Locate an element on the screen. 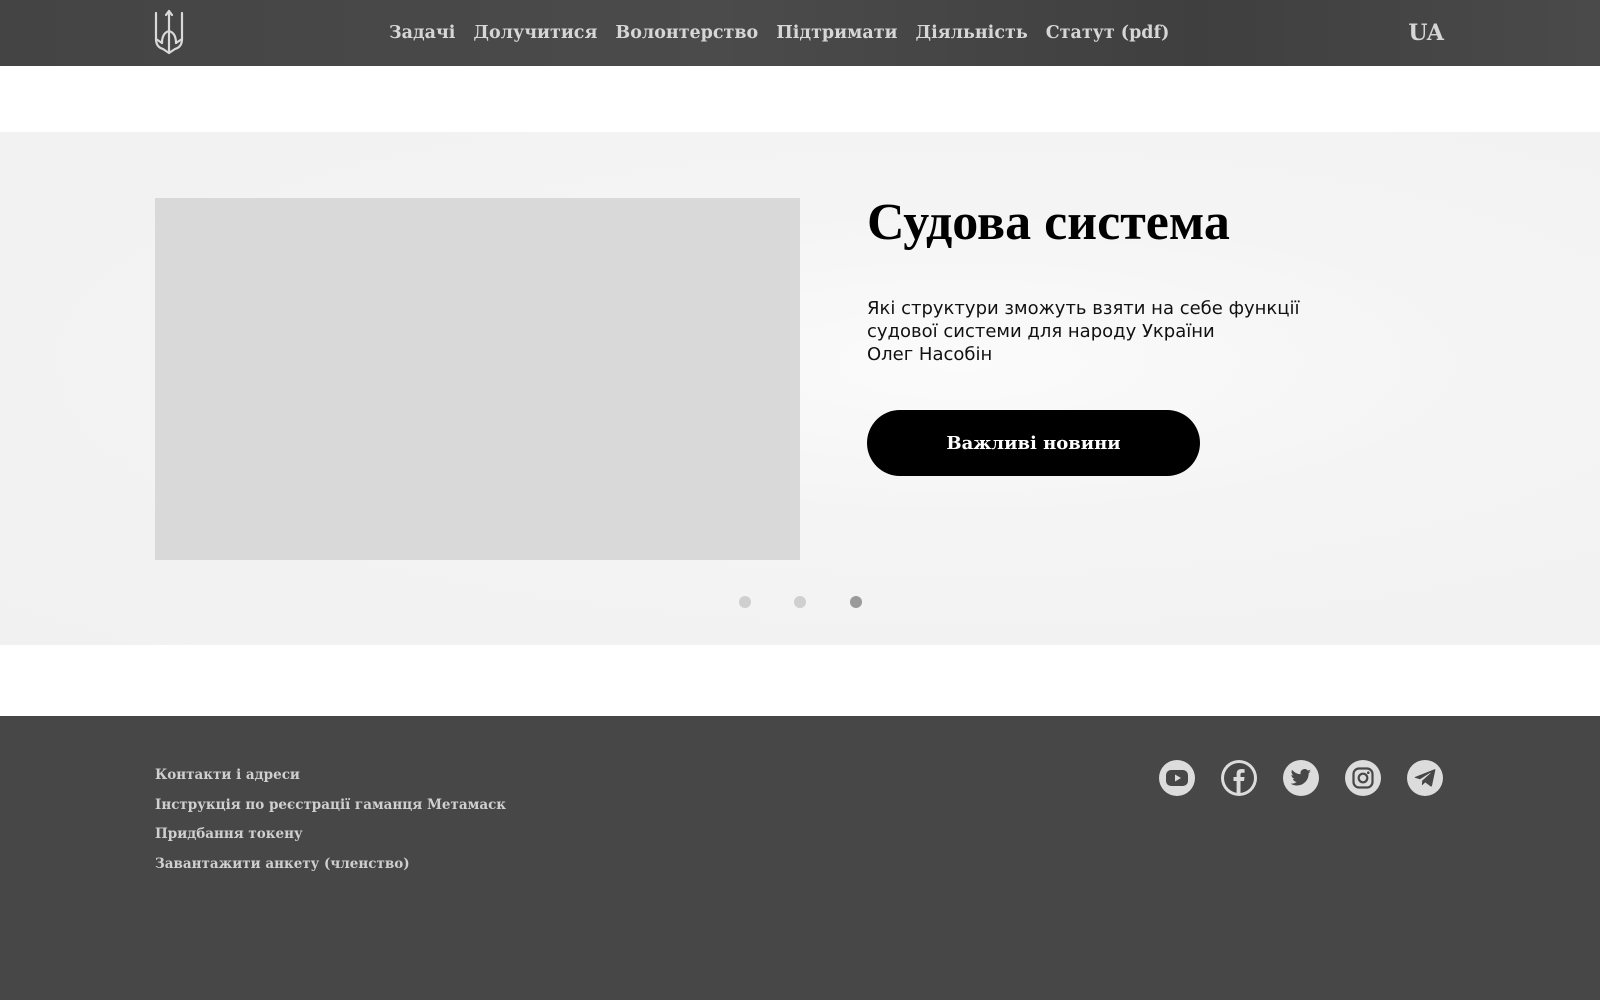 This screenshot has height=1000, width=1600. slide-title: Судова система is located at coordinates (1048, 222).